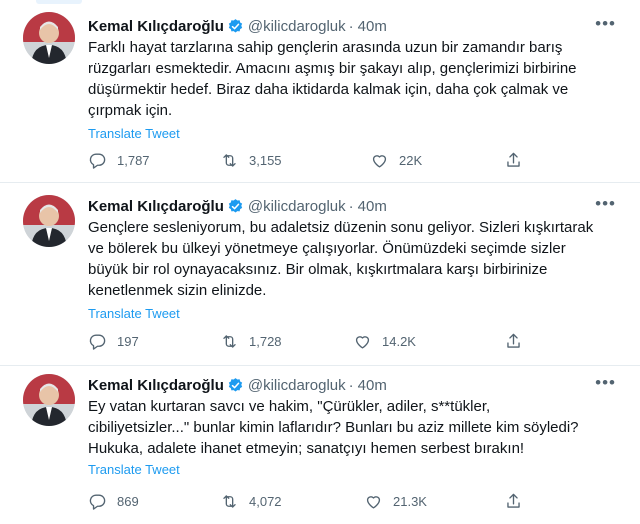 This screenshot has height=524, width=640. Describe the element at coordinates (318, 501) in the screenshot. I see `tweet-actions: 869 4,072 21.3K` at that location.